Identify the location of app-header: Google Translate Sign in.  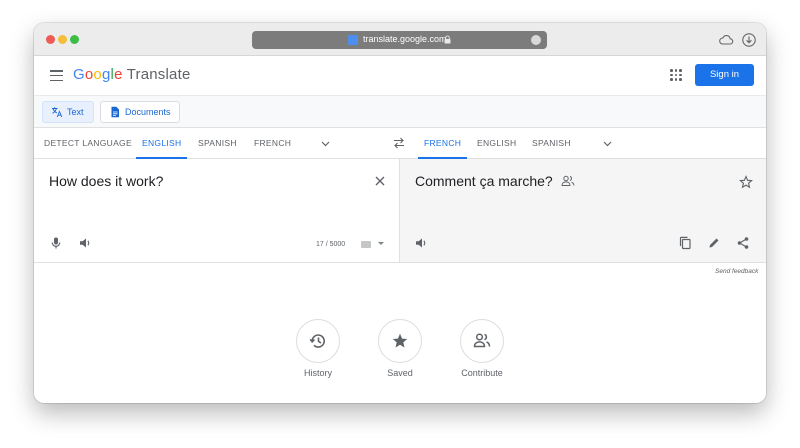
(400, 76).